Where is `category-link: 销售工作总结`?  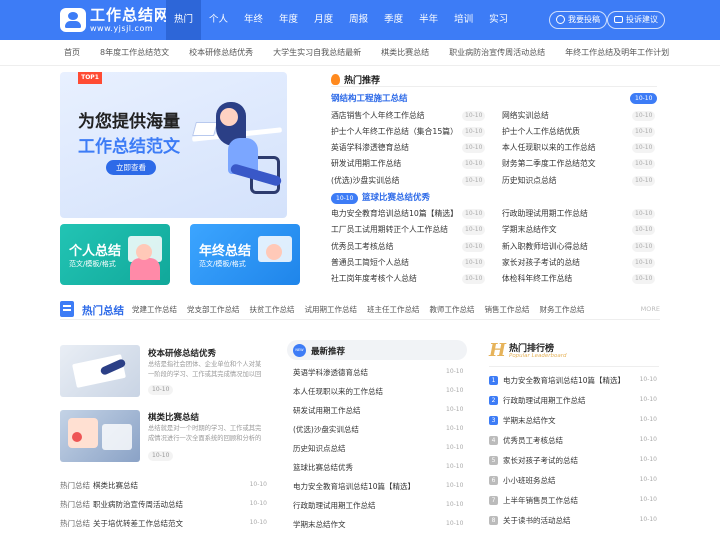 category-link: 销售工作总结 is located at coordinates (507, 309).